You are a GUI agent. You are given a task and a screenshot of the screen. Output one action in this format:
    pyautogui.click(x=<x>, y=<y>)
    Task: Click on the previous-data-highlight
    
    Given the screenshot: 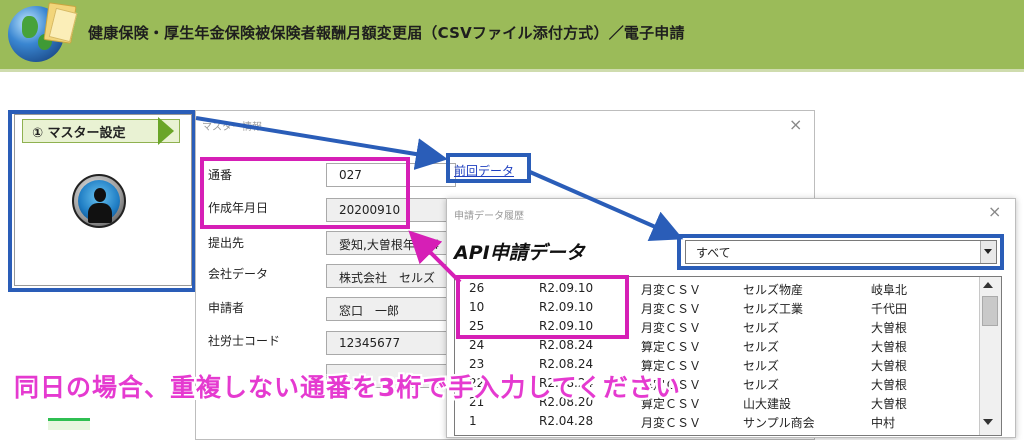 What is the action you would take?
    pyautogui.click(x=488, y=168)
    